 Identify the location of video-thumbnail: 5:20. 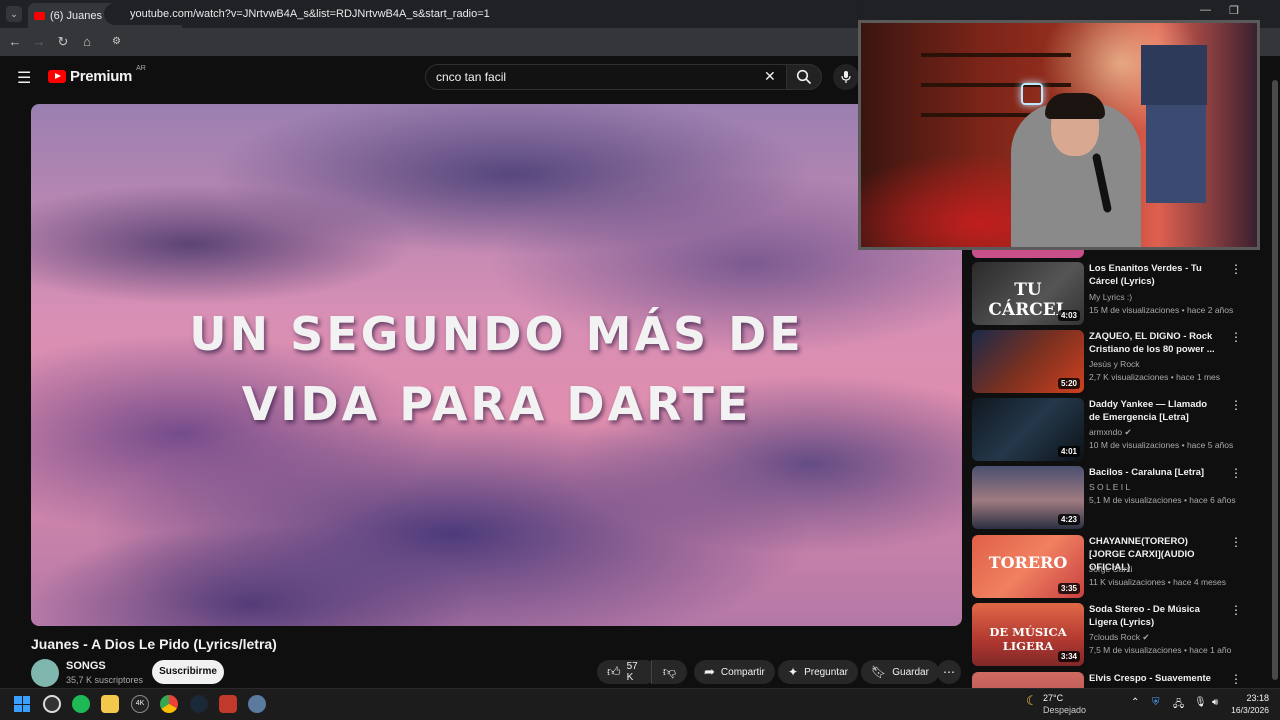
(1028, 361).